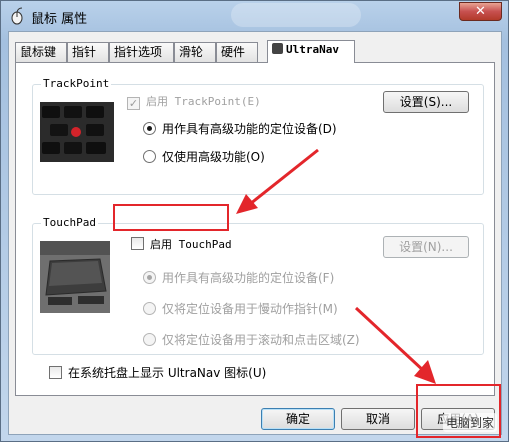  I want to click on tab-wheel: 滑轮, so click(195, 52).